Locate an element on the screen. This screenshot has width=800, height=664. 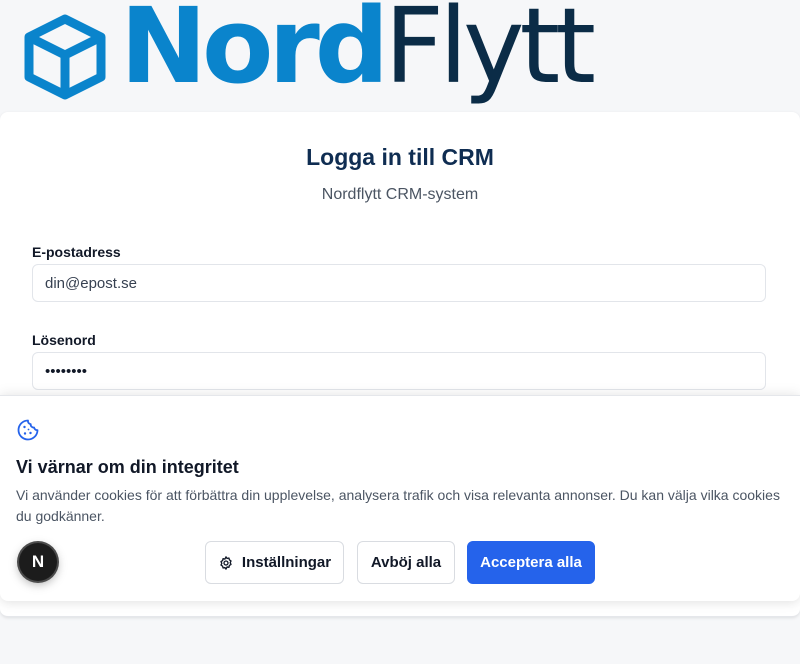
accept-all-button: Acceptera alla is located at coordinates (531, 562).